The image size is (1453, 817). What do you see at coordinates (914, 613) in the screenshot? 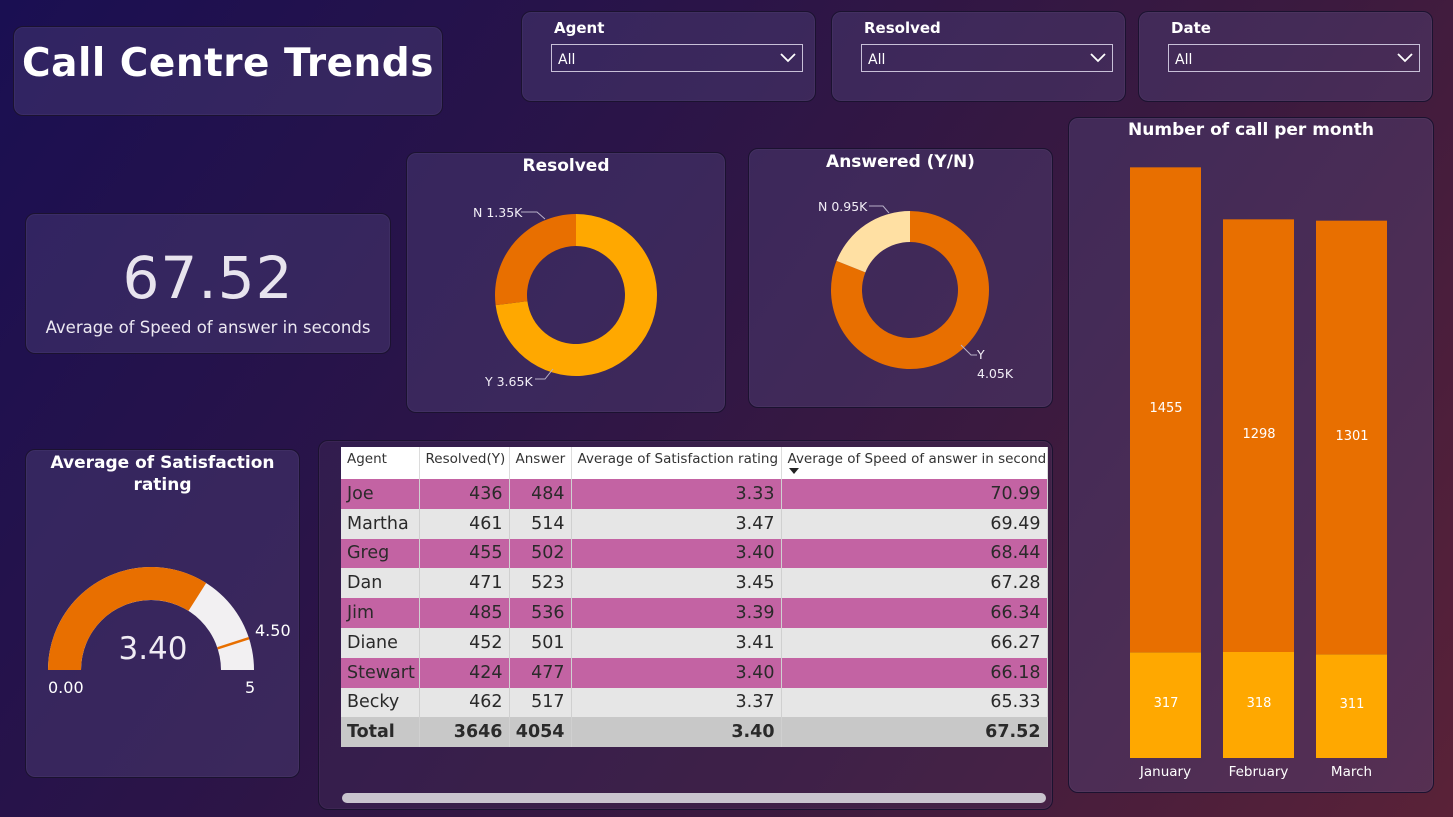
I see `cell-speed: 66.34` at bounding box center [914, 613].